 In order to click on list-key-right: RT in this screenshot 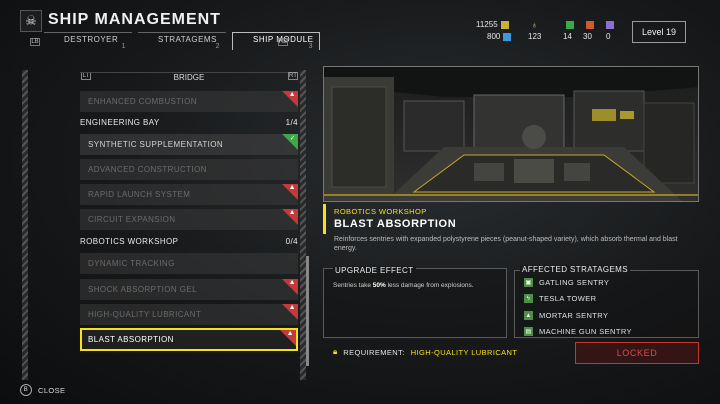, I will do `click(293, 76)`.